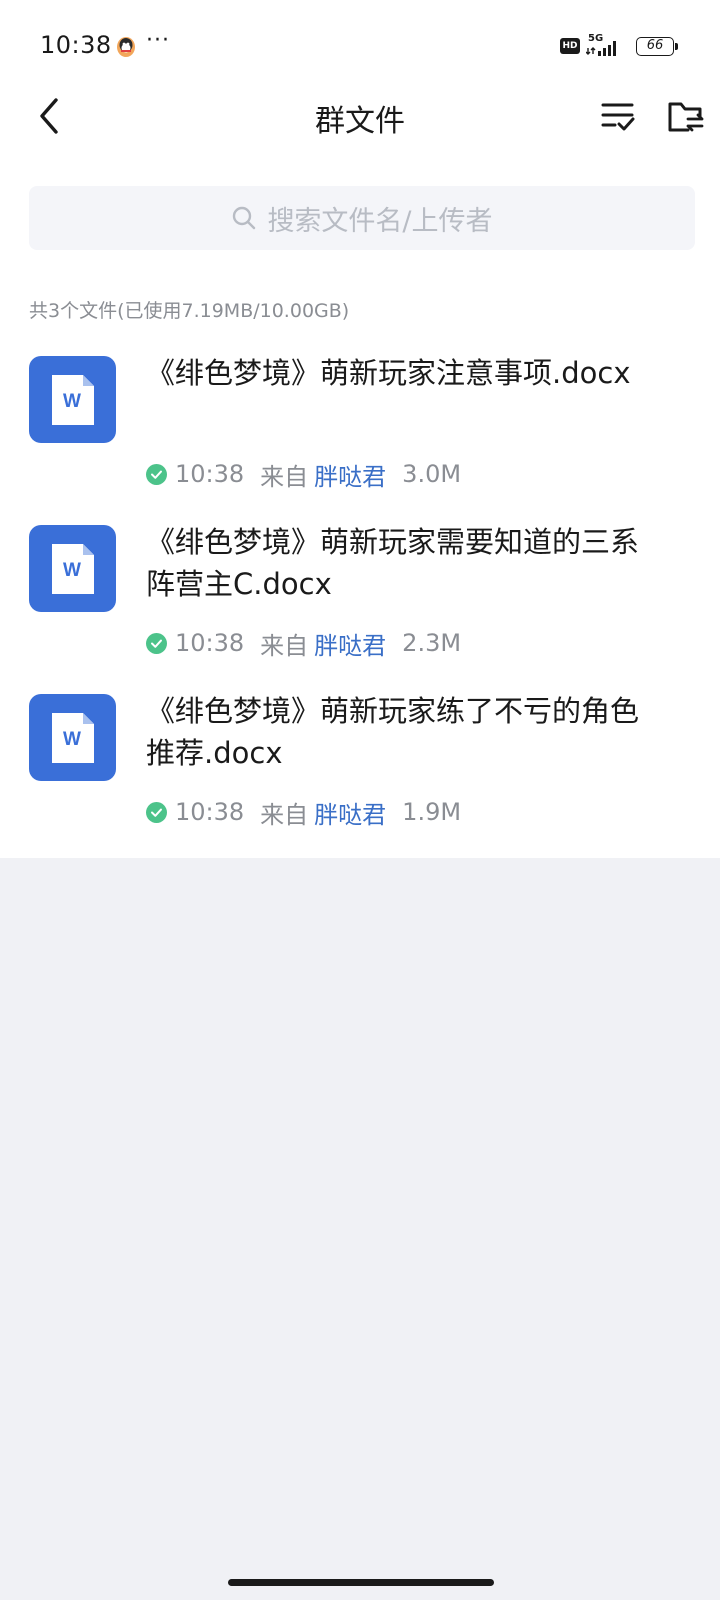 The height and width of the screenshot is (1600, 720). I want to click on file-name: 《绯色梦境》萌新玩家注意事项.docx, so click(388, 373).